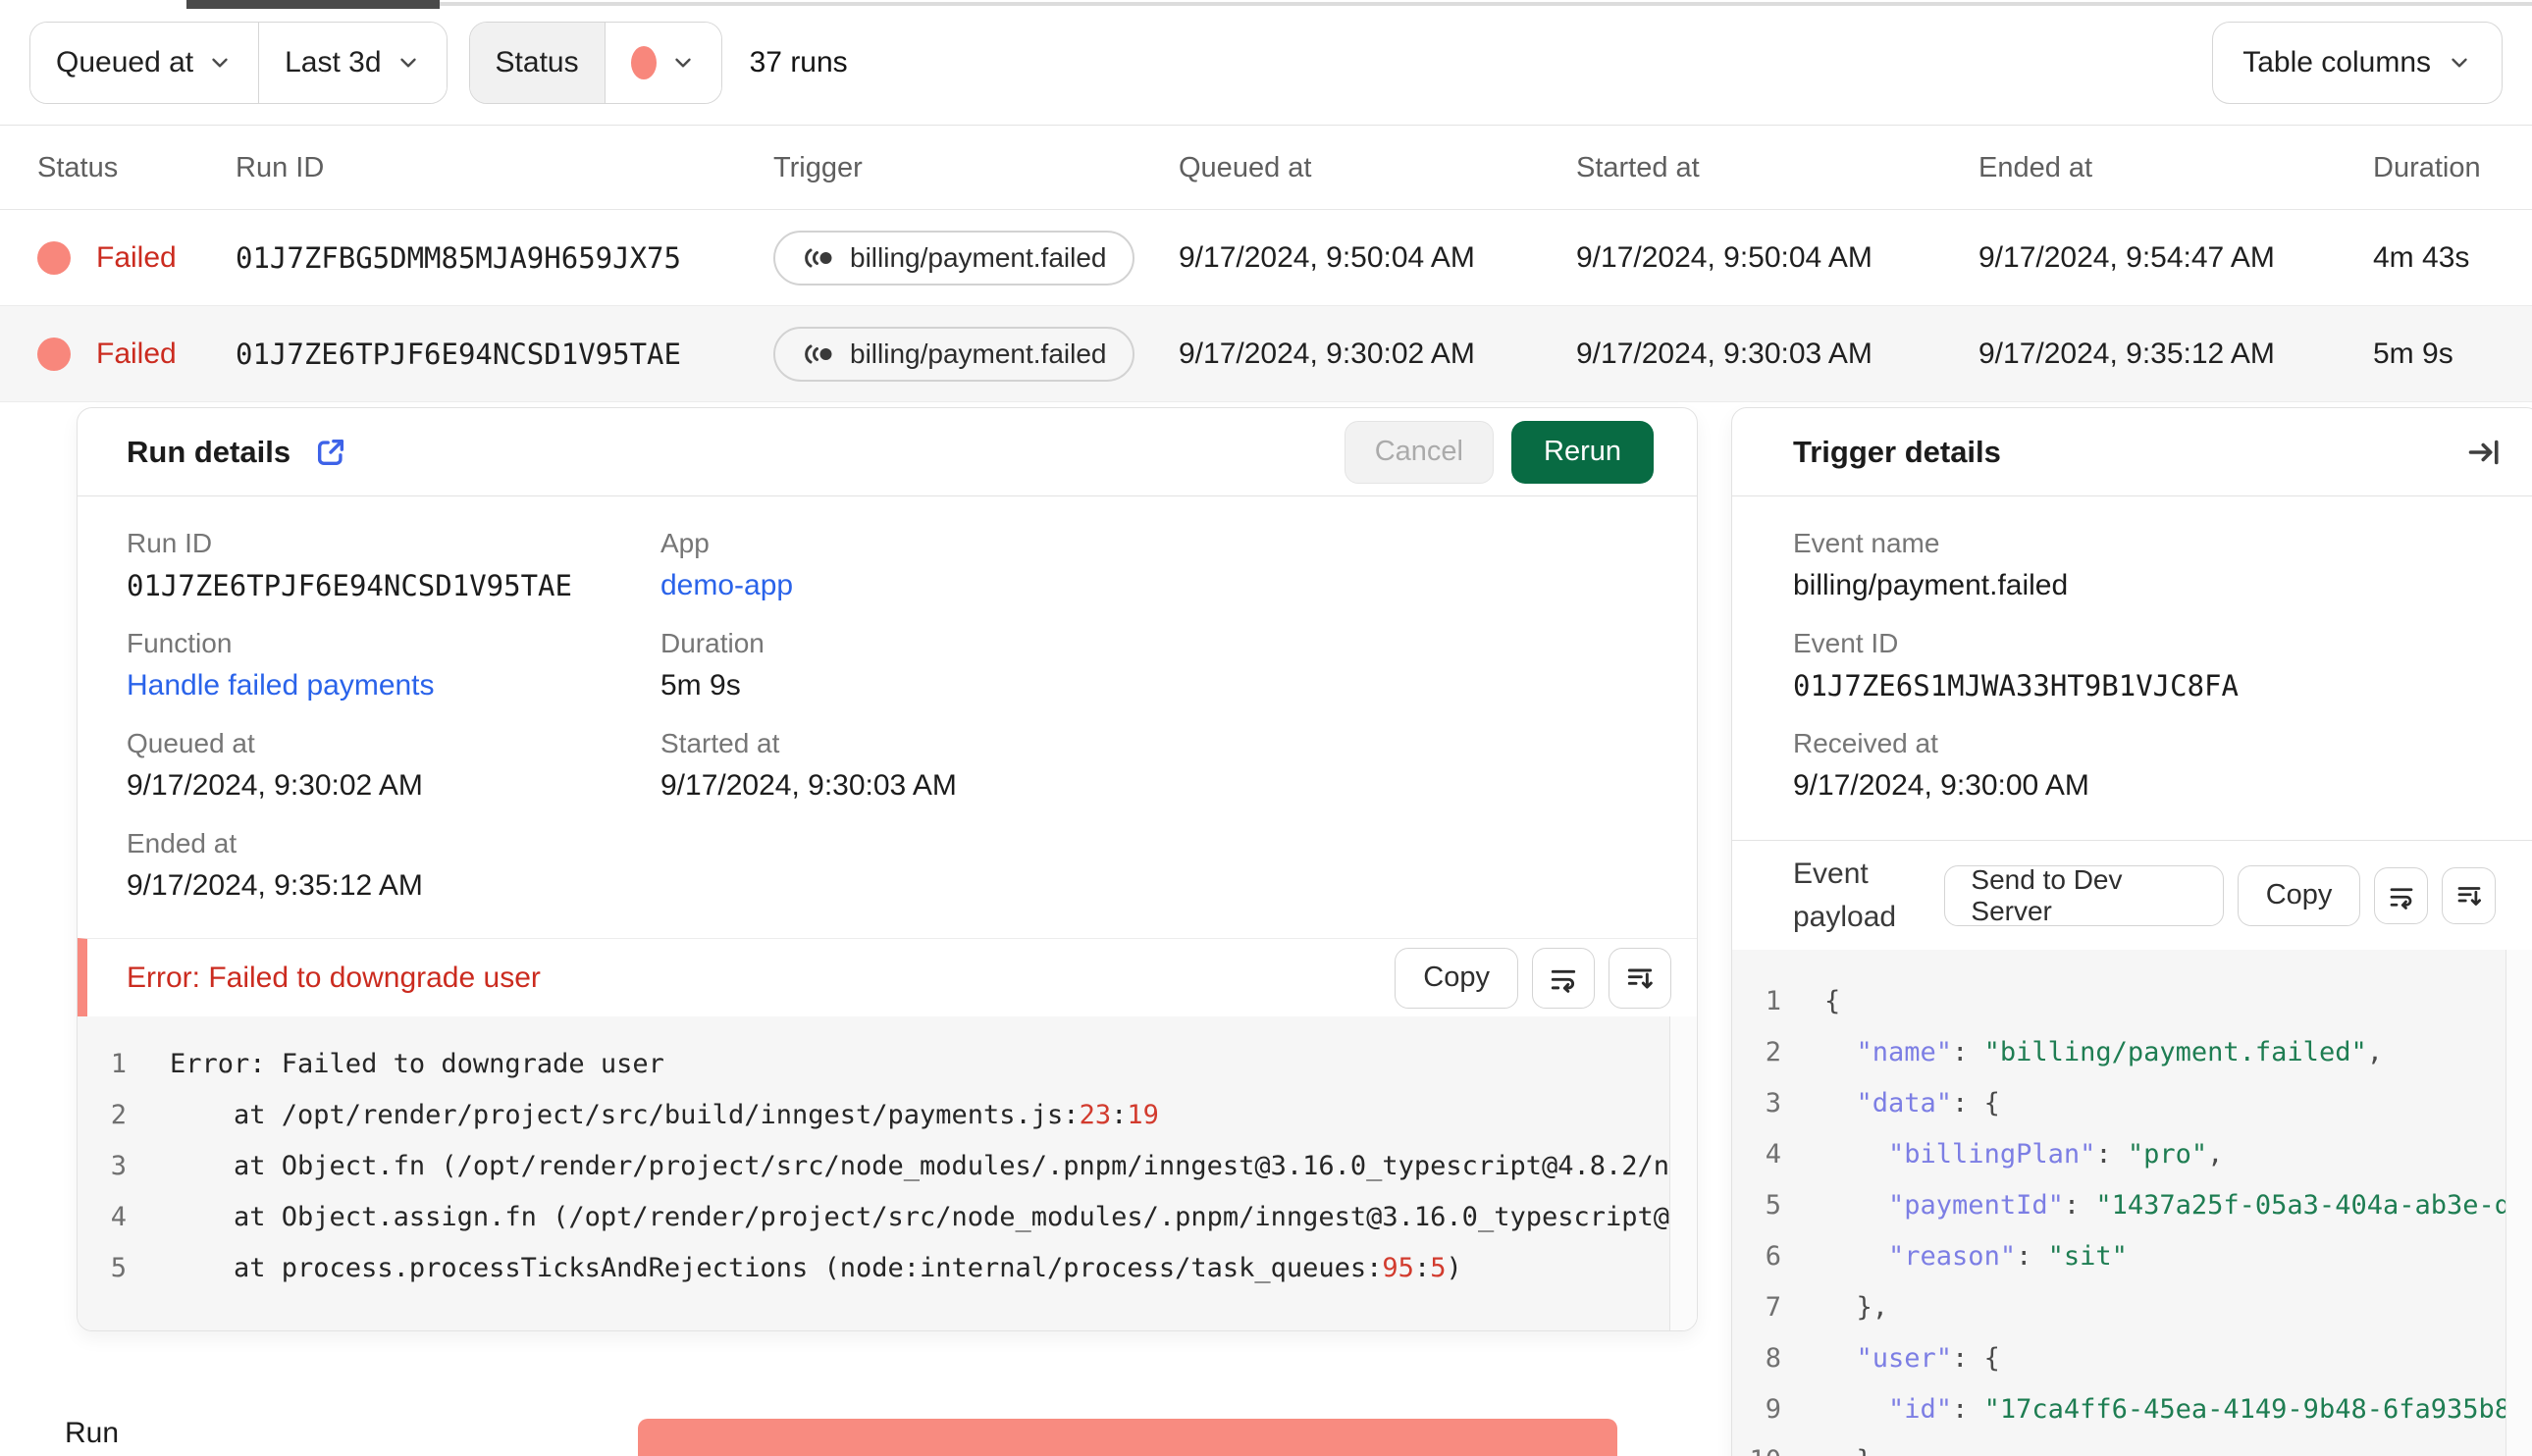 The height and width of the screenshot is (1456, 2532). I want to click on timeline-run-bar, so click(1127, 1437).